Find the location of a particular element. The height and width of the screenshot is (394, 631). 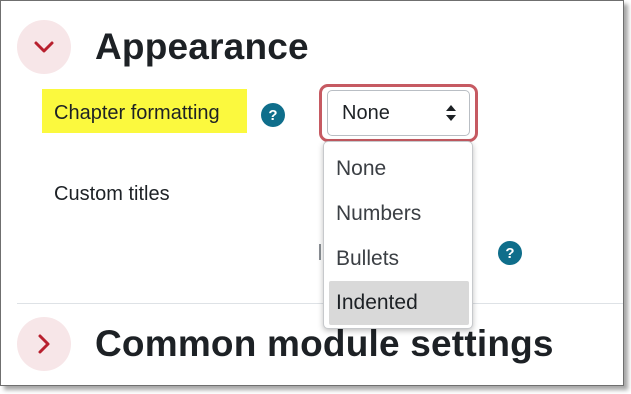

option-numbers: Numbers is located at coordinates (399, 214).